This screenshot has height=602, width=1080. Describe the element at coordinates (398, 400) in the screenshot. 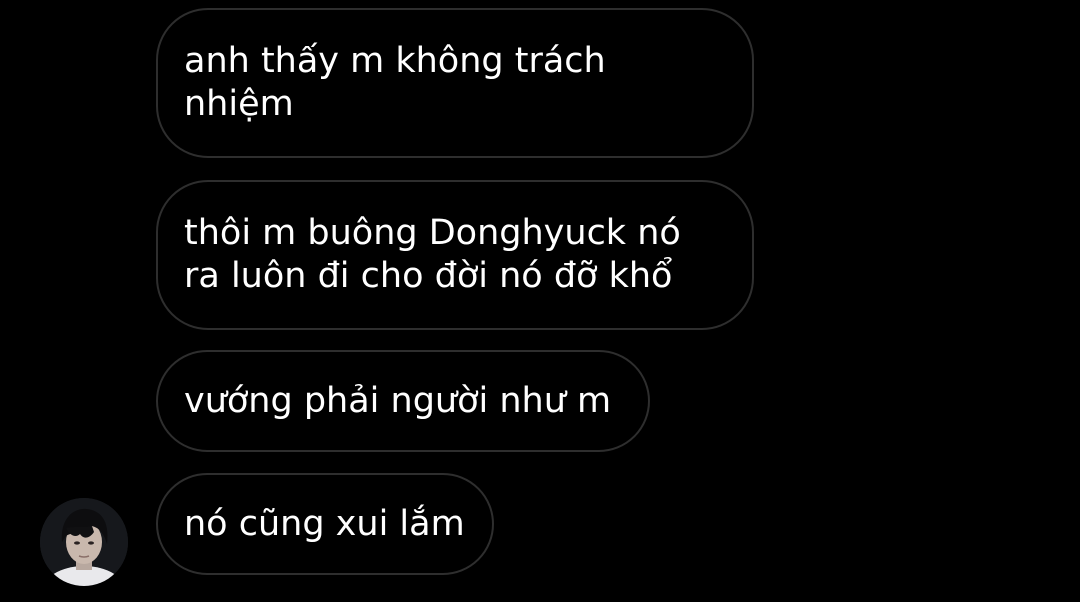

I see `message-text: vướng phải người như m` at that location.